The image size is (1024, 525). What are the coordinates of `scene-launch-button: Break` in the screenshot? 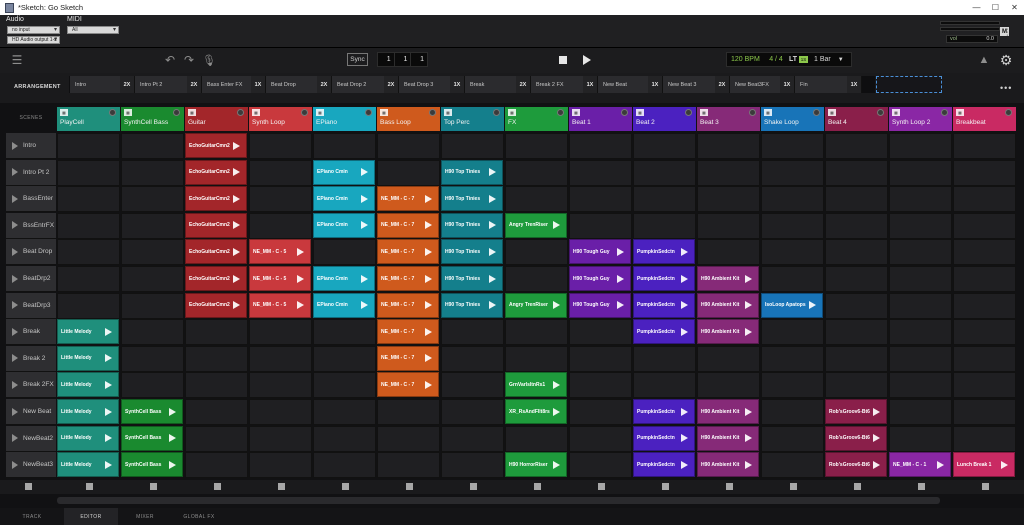 It's located at (31, 332).